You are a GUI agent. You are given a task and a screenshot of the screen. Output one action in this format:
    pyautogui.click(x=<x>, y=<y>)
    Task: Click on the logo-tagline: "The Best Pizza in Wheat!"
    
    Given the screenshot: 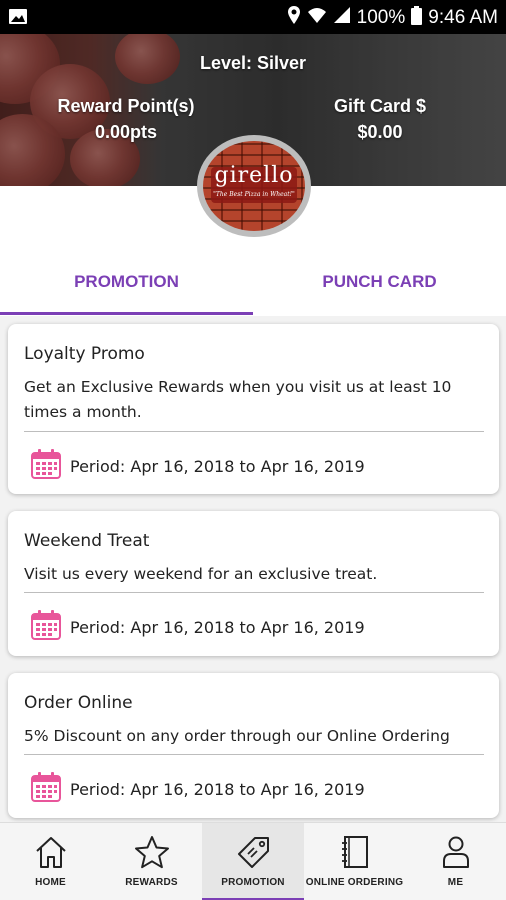 What is the action you would take?
    pyautogui.click(x=254, y=194)
    